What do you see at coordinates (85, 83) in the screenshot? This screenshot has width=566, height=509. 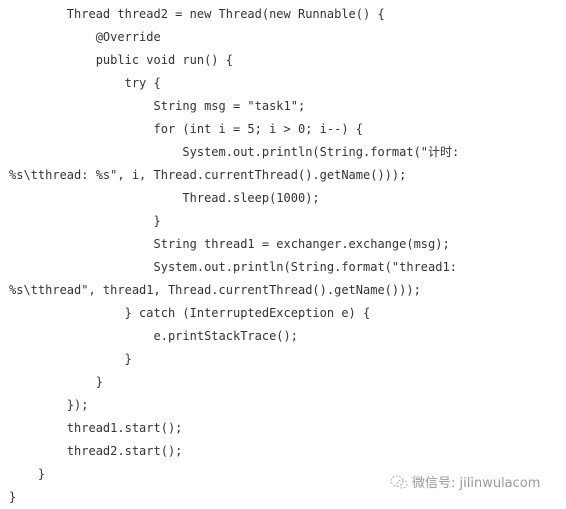 I see `code-line: try {` at bounding box center [85, 83].